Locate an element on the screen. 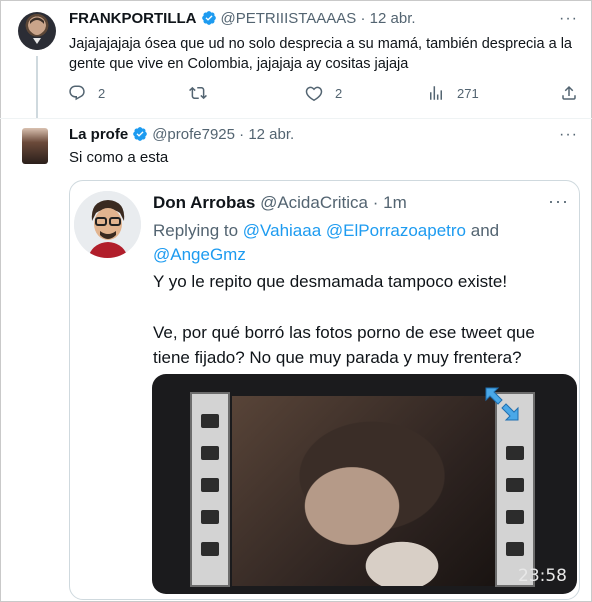 The image size is (592, 602). reply-icon is located at coordinates (77, 93).